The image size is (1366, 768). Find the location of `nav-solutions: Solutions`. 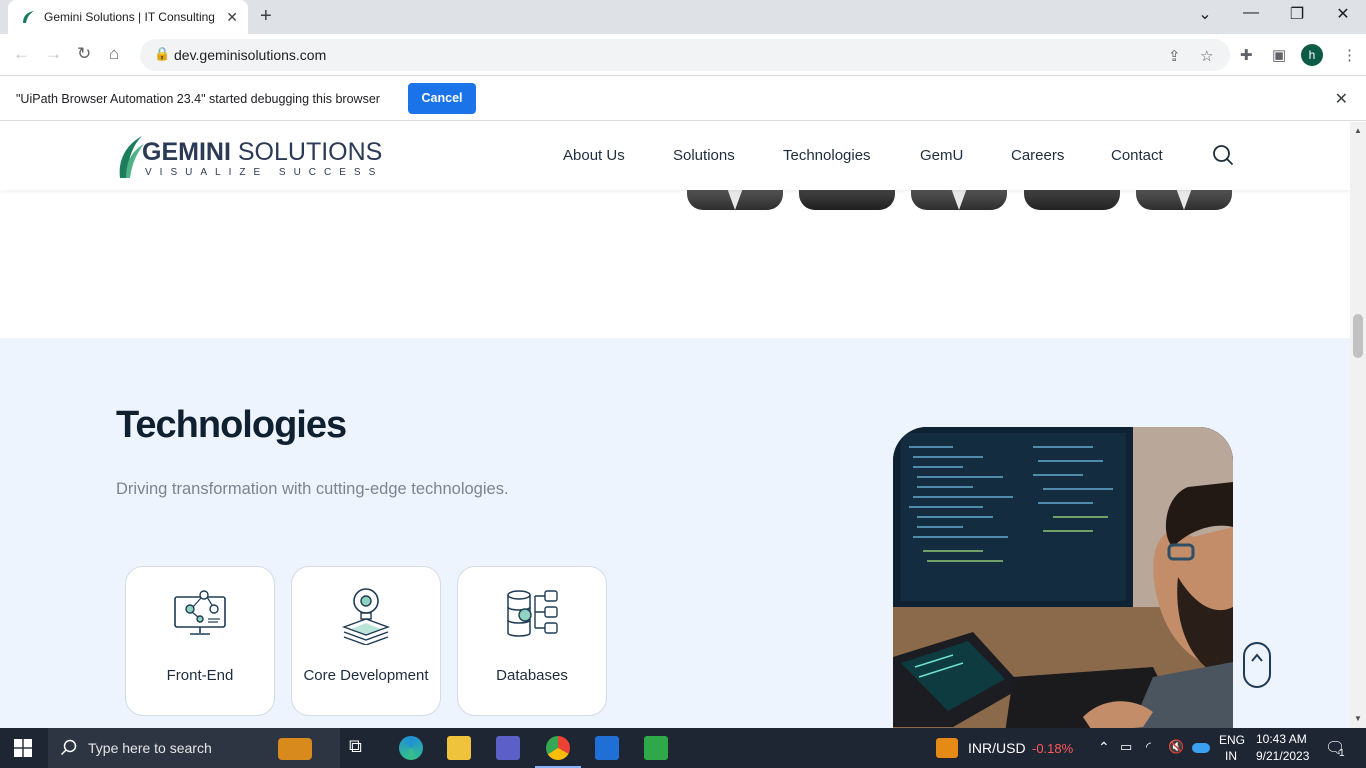

nav-solutions: Solutions is located at coordinates (704, 155).